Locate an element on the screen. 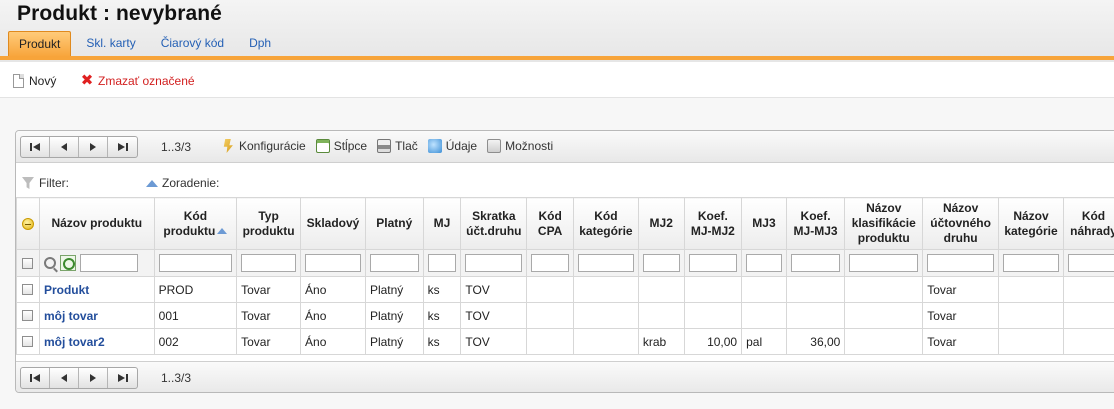 This screenshot has height=409, width=1114. col-header: Koef. MJ-MJ2 is located at coordinates (713, 223).